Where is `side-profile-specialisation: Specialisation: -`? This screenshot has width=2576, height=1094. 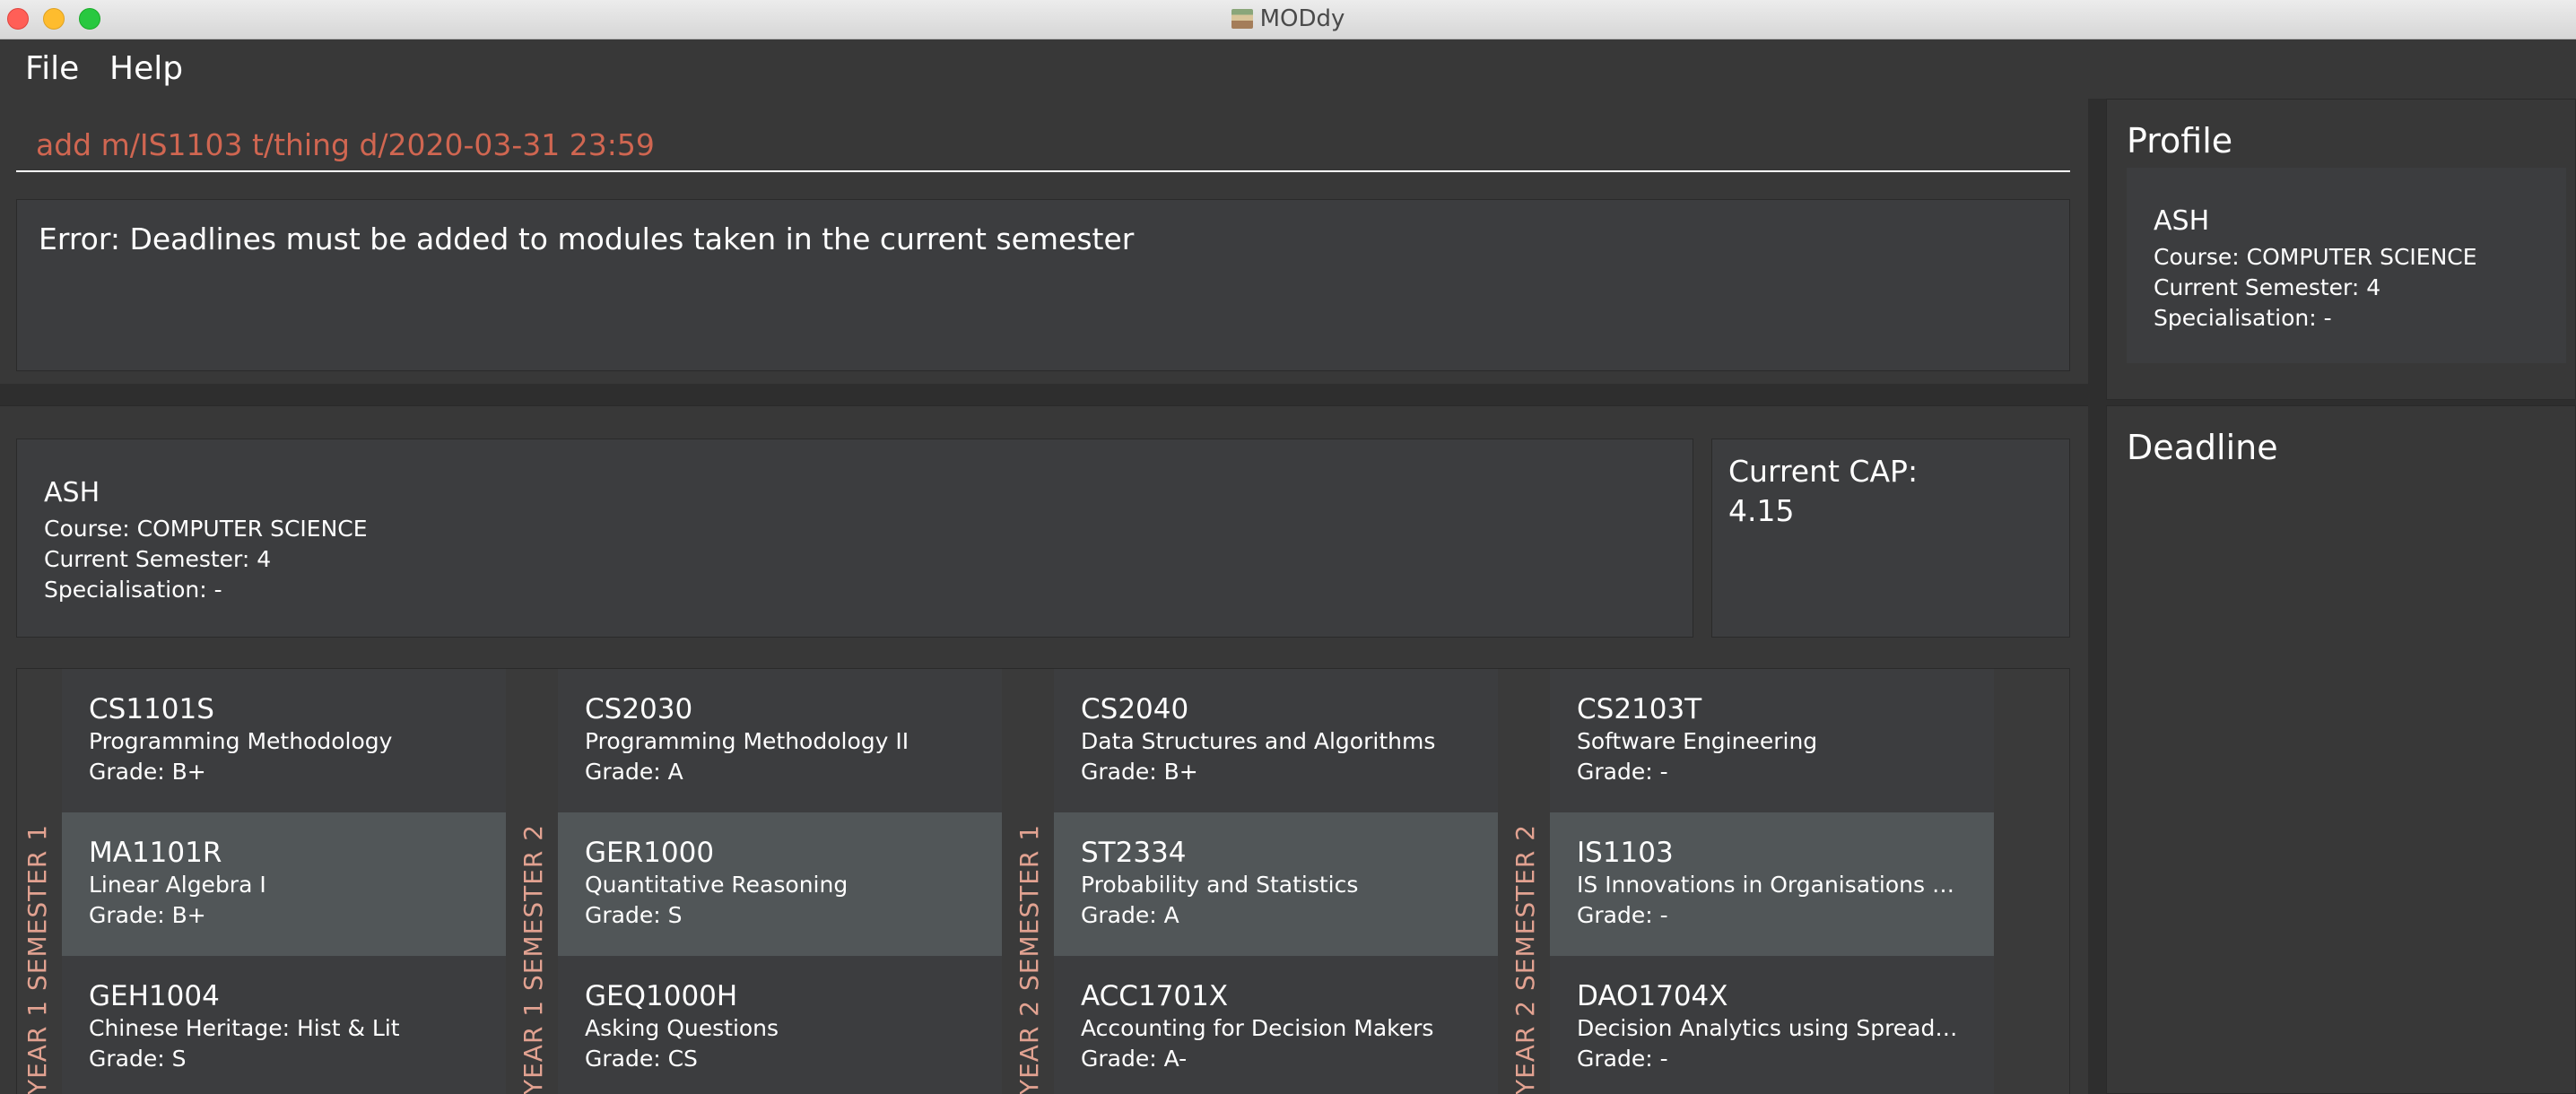 side-profile-specialisation: Specialisation: - is located at coordinates (2243, 318).